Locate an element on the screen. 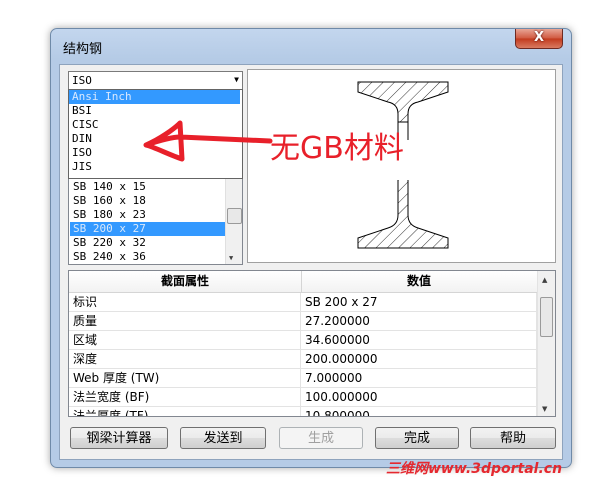 This screenshot has width=603, height=483. list-item-selected: SB 200 x 27 is located at coordinates (147, 229).